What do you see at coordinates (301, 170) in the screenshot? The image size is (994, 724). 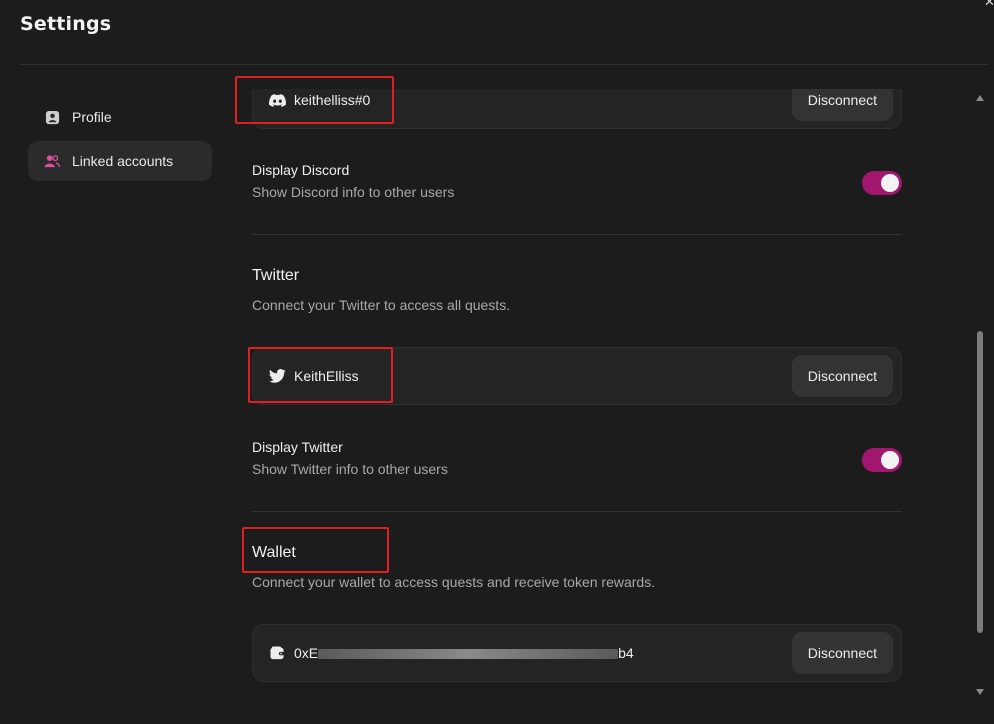 I see `display-discord-title: Display Discord` at bounding box center [301, 170].